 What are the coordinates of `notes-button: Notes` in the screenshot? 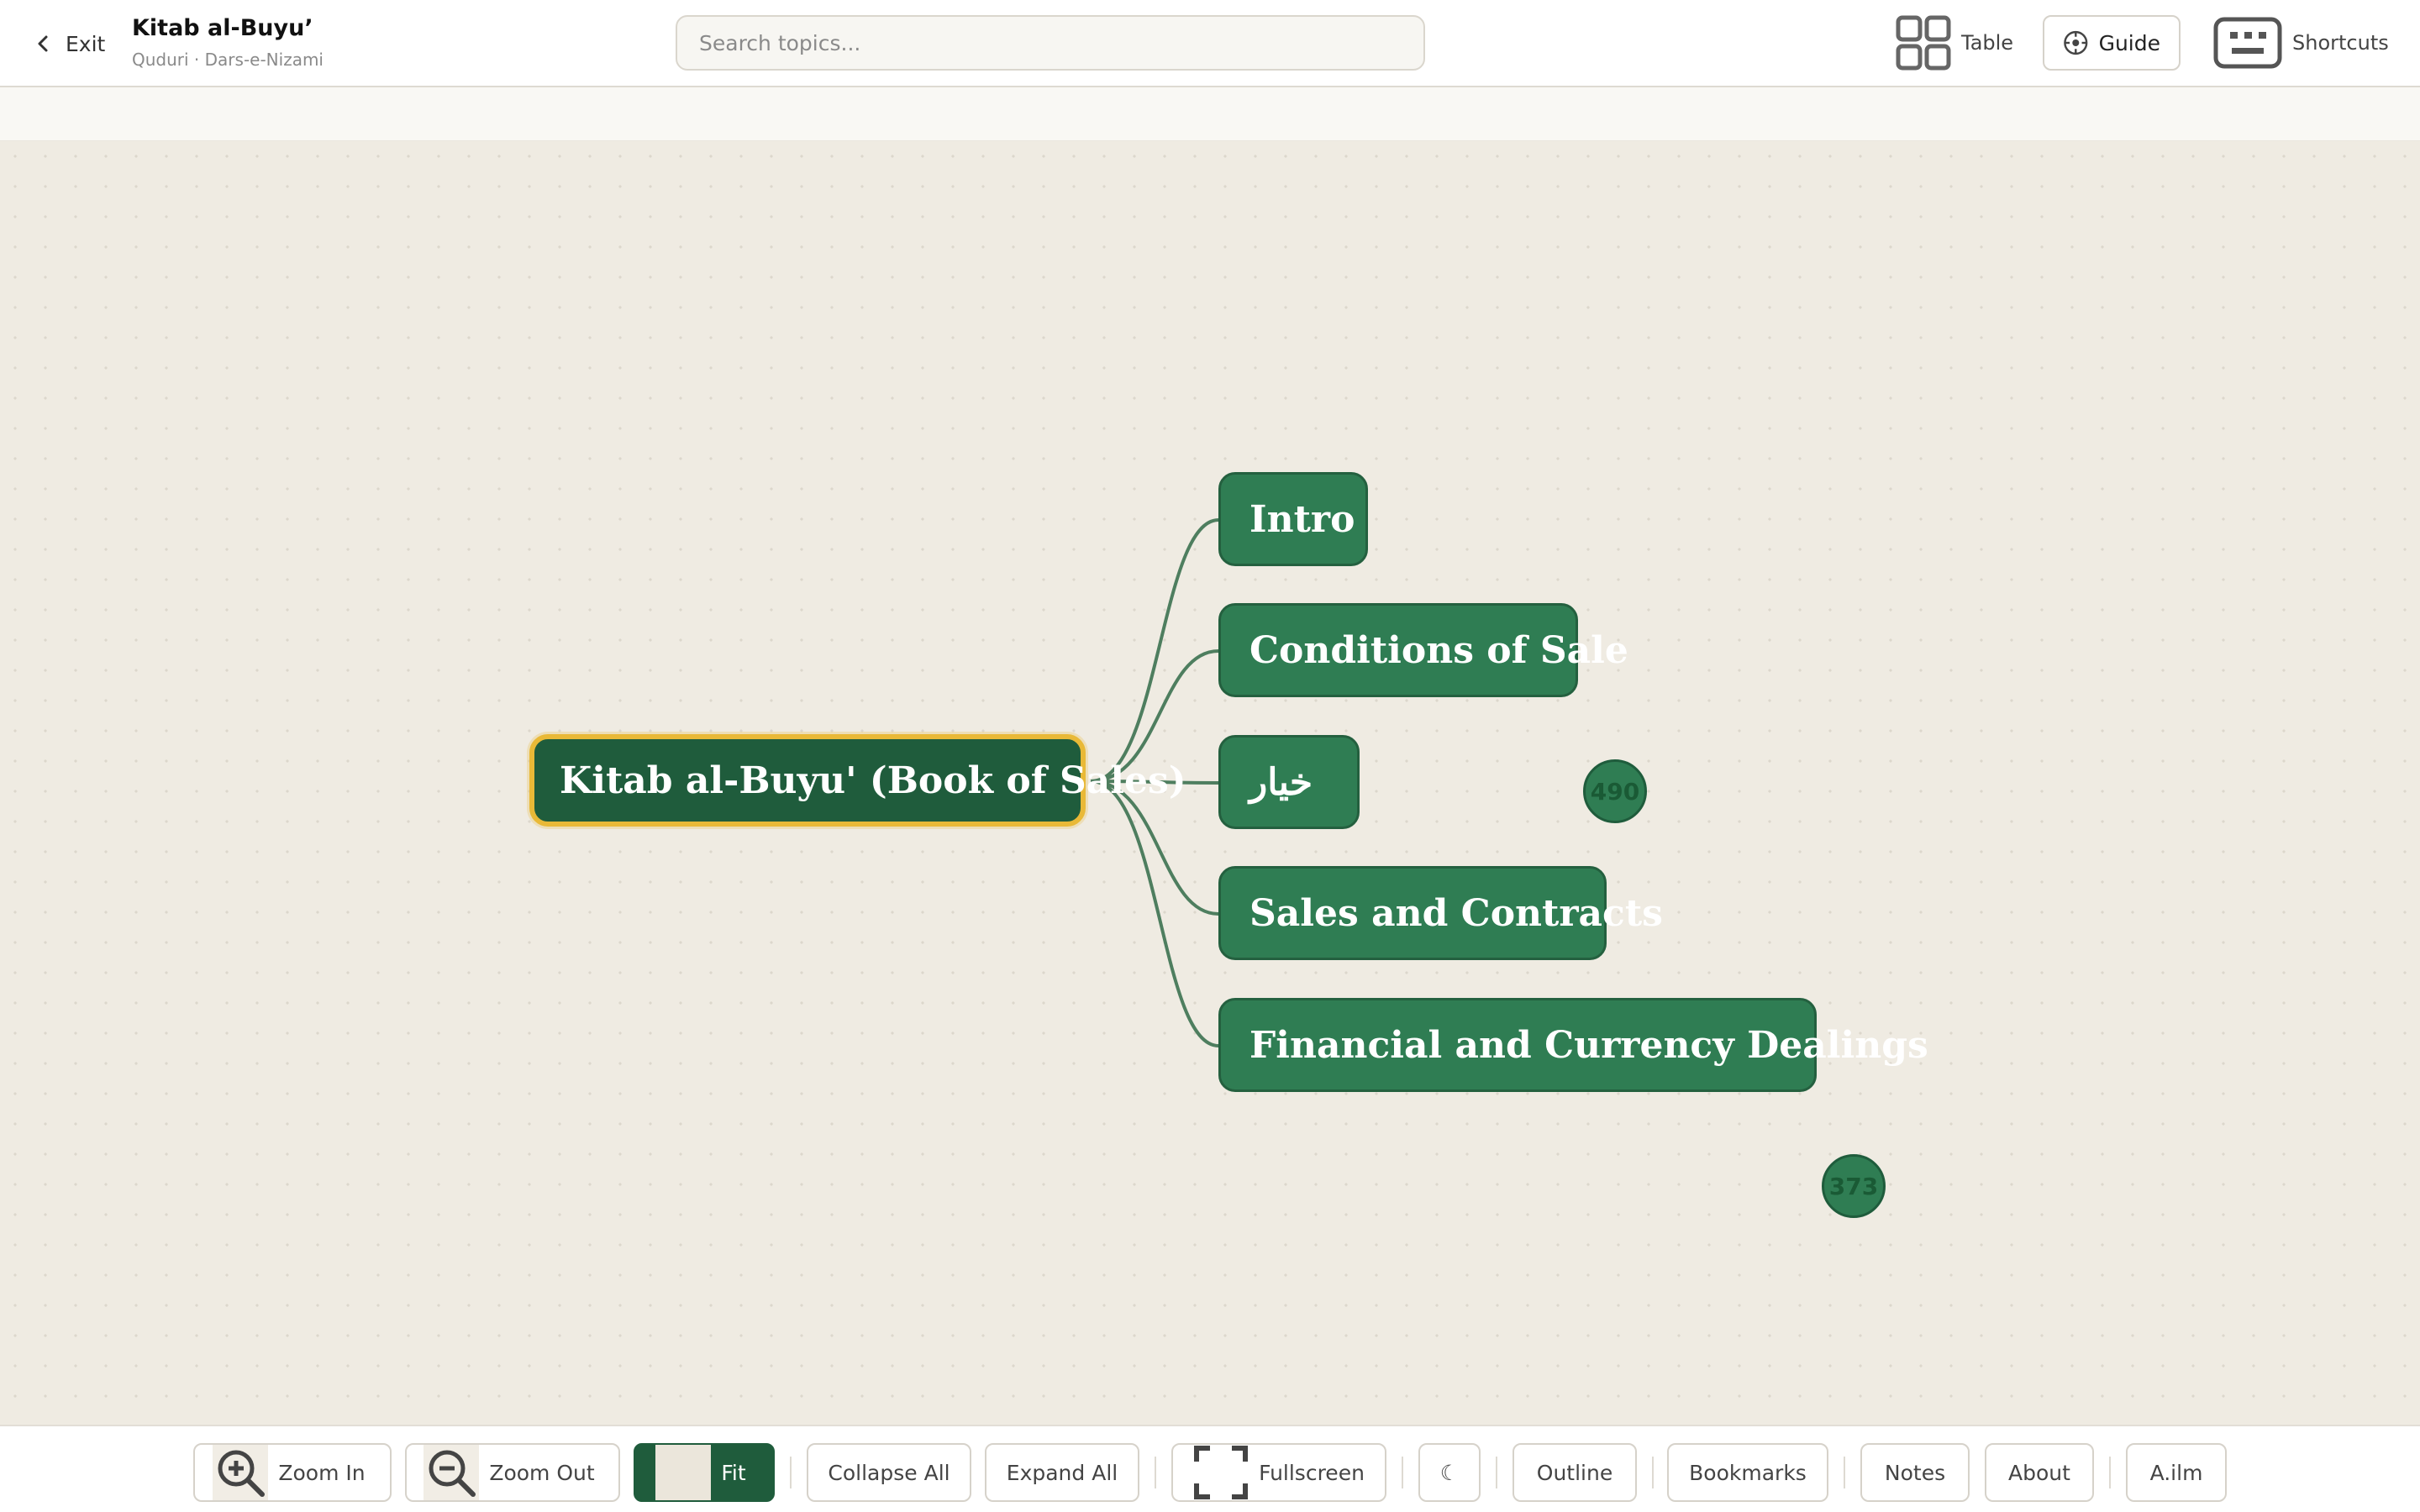 It's located at (1915, 1472).